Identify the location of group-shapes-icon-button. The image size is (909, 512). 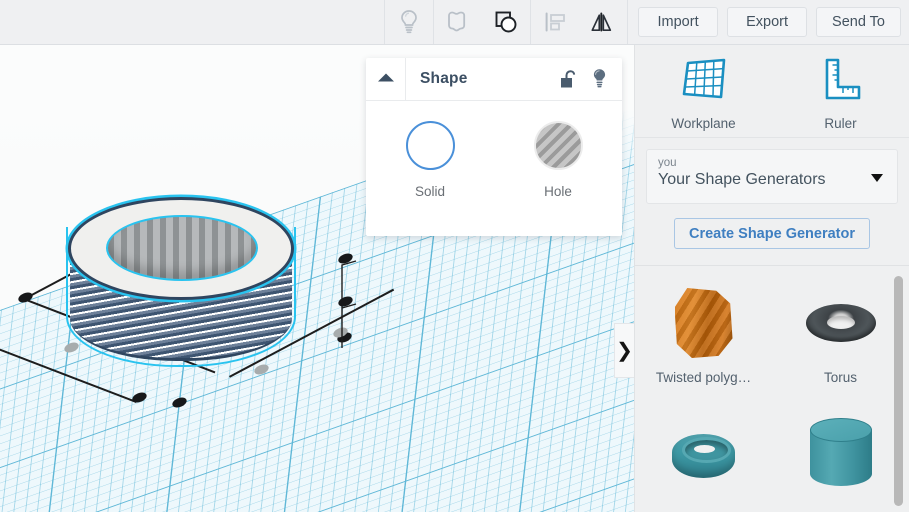
(506, 22).